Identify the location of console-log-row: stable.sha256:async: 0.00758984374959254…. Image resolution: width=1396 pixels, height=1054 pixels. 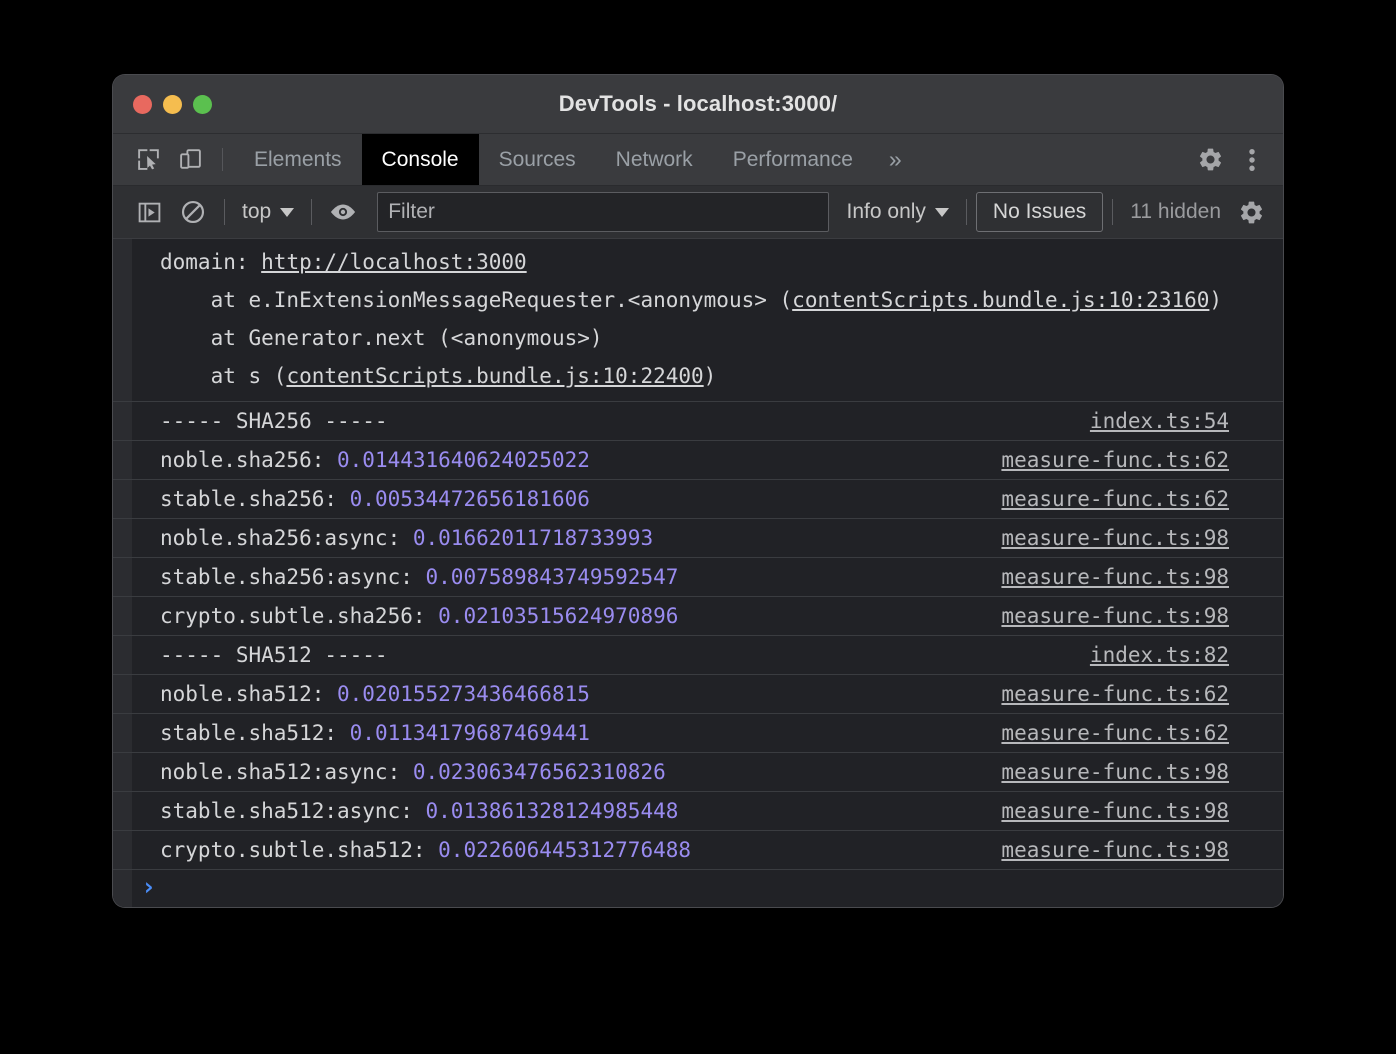
(698, 577).